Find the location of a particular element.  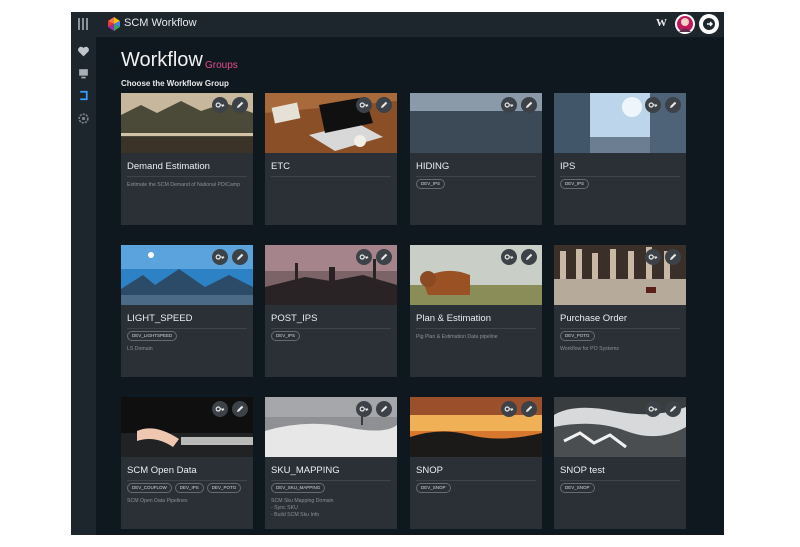

card-description: - Build SCM Sku Info is located at coordinates (295, 515).